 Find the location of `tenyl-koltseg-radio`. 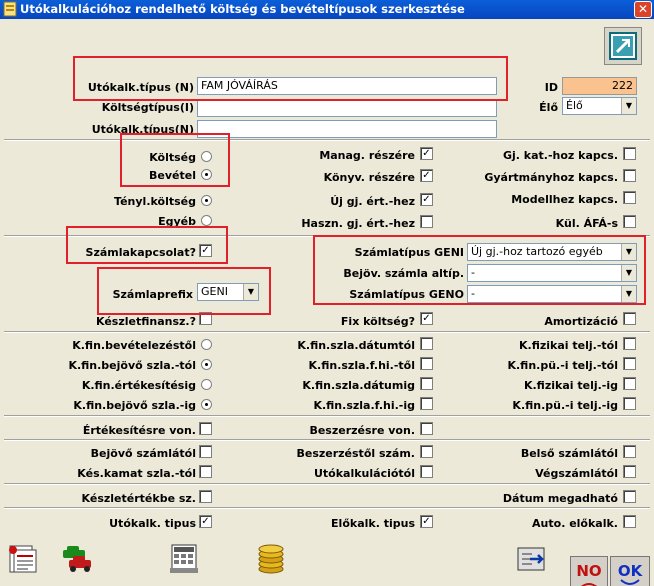

tenyl-koltseg-radio is located at coordinates (206, 200).